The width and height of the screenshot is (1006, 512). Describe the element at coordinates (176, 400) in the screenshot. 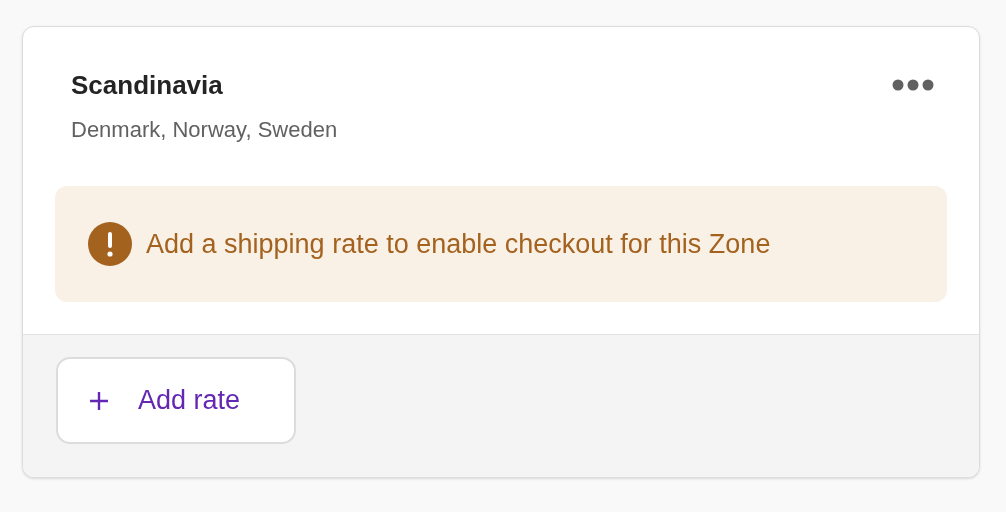

I see `add-rate-button: Add rate` at that location.